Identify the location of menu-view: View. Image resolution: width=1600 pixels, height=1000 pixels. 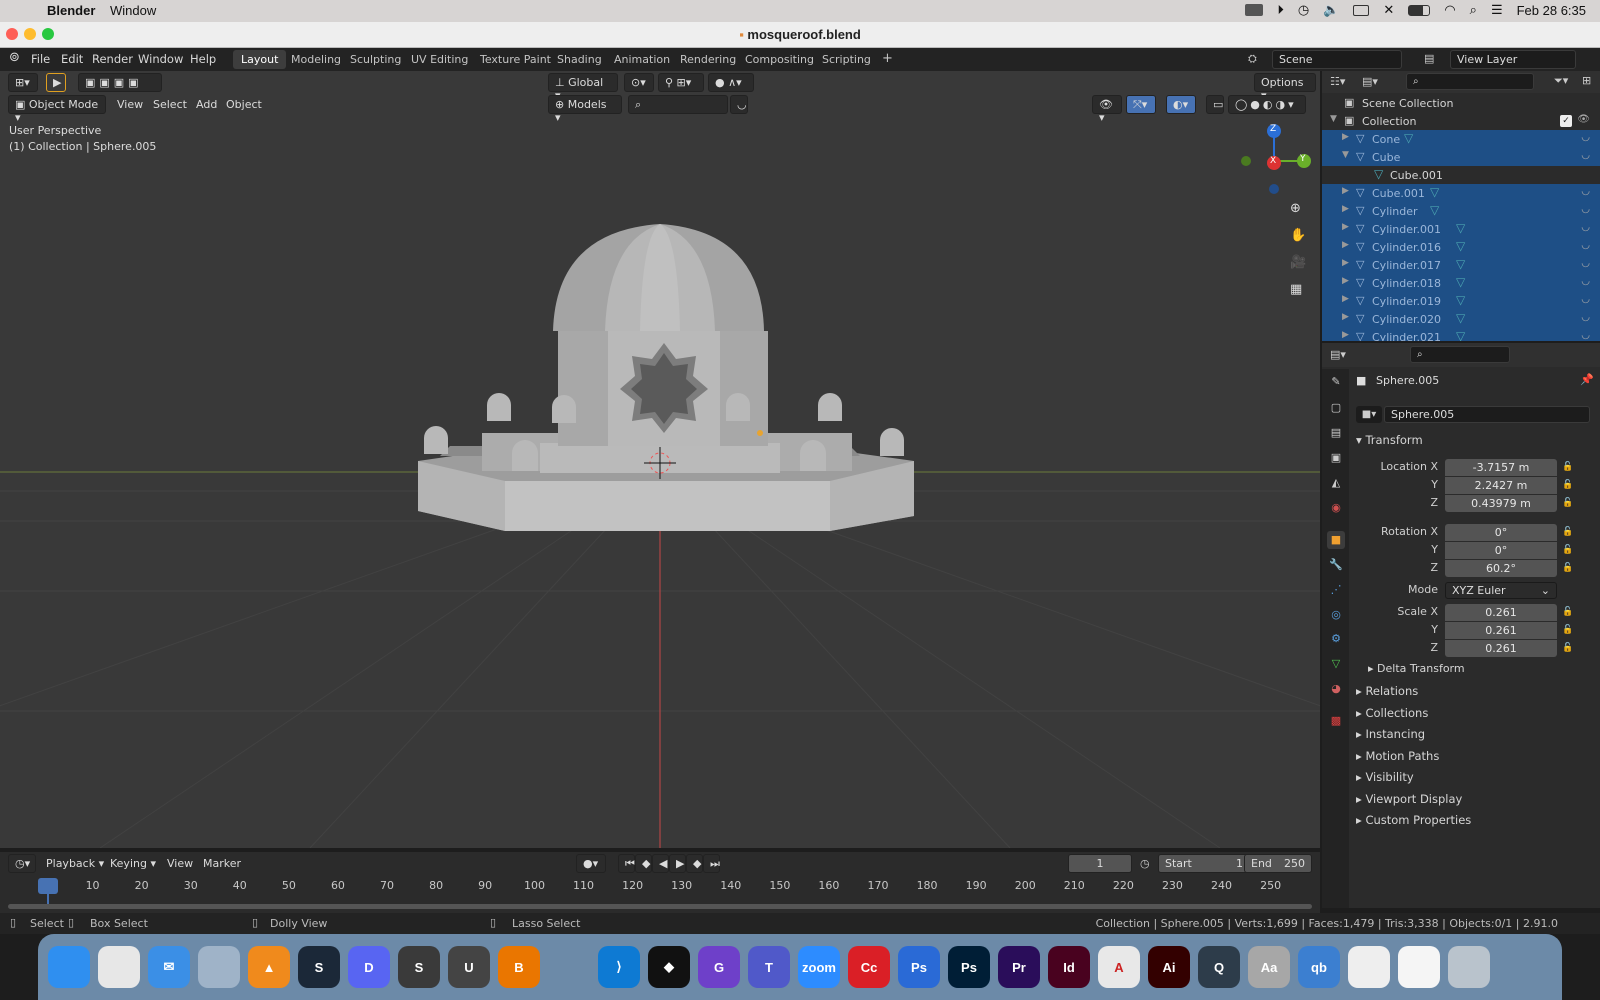
(130, 104).